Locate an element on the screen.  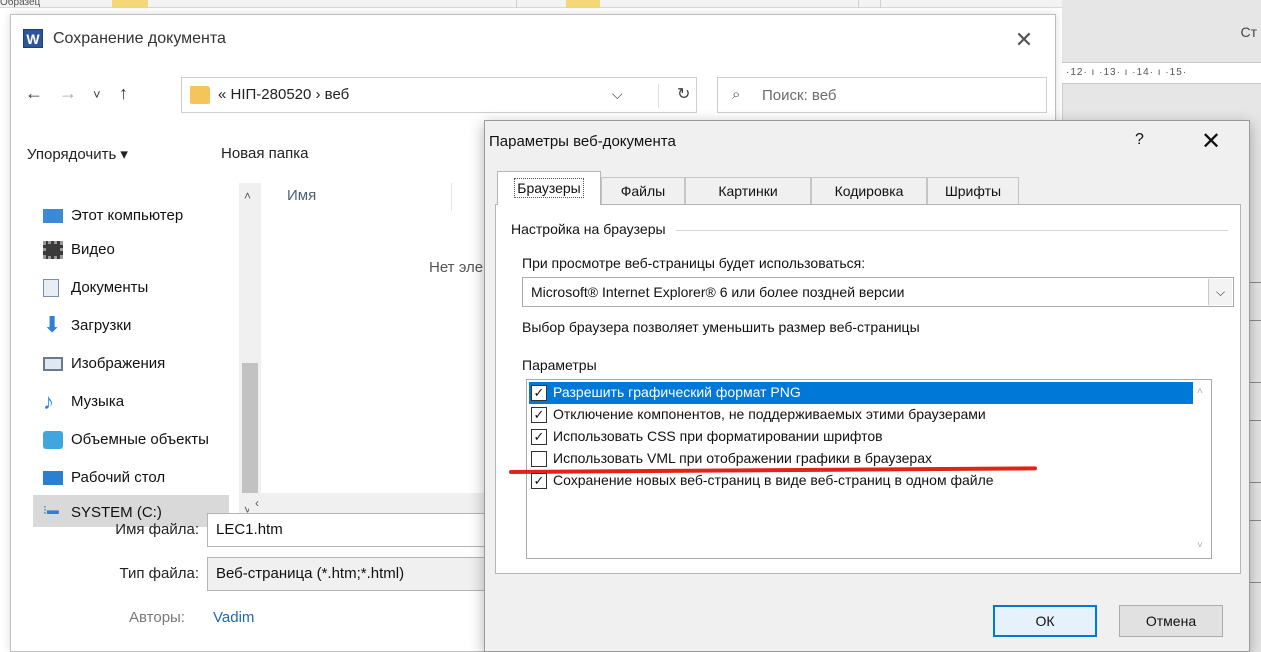
pictures-icon is located at coordinates (53, 364).